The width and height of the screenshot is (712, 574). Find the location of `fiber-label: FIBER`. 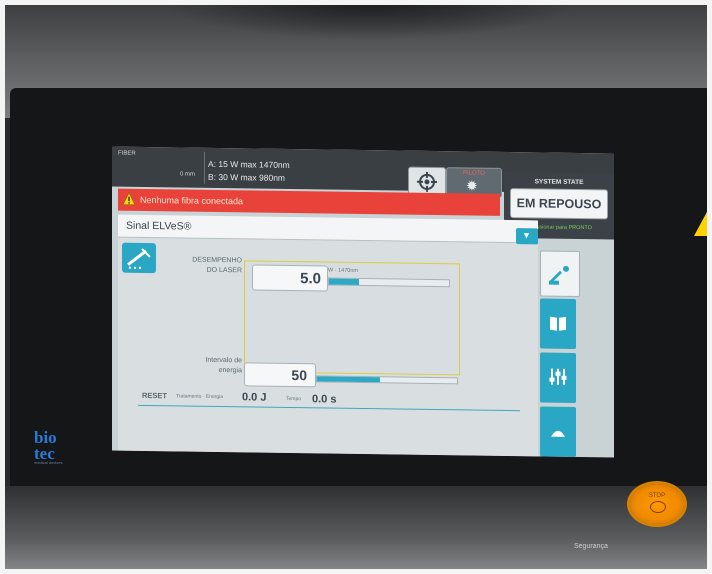

fiber-label: FIBER is located at coordinates (127, 153).